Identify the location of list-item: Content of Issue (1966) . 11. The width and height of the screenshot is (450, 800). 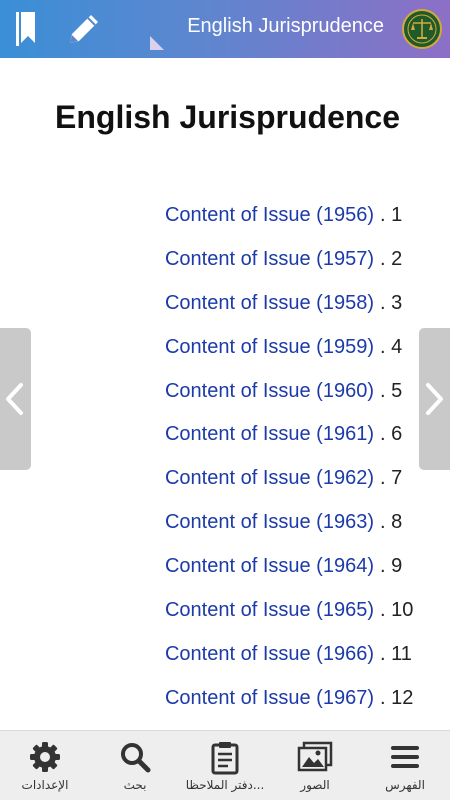
(225, 661).